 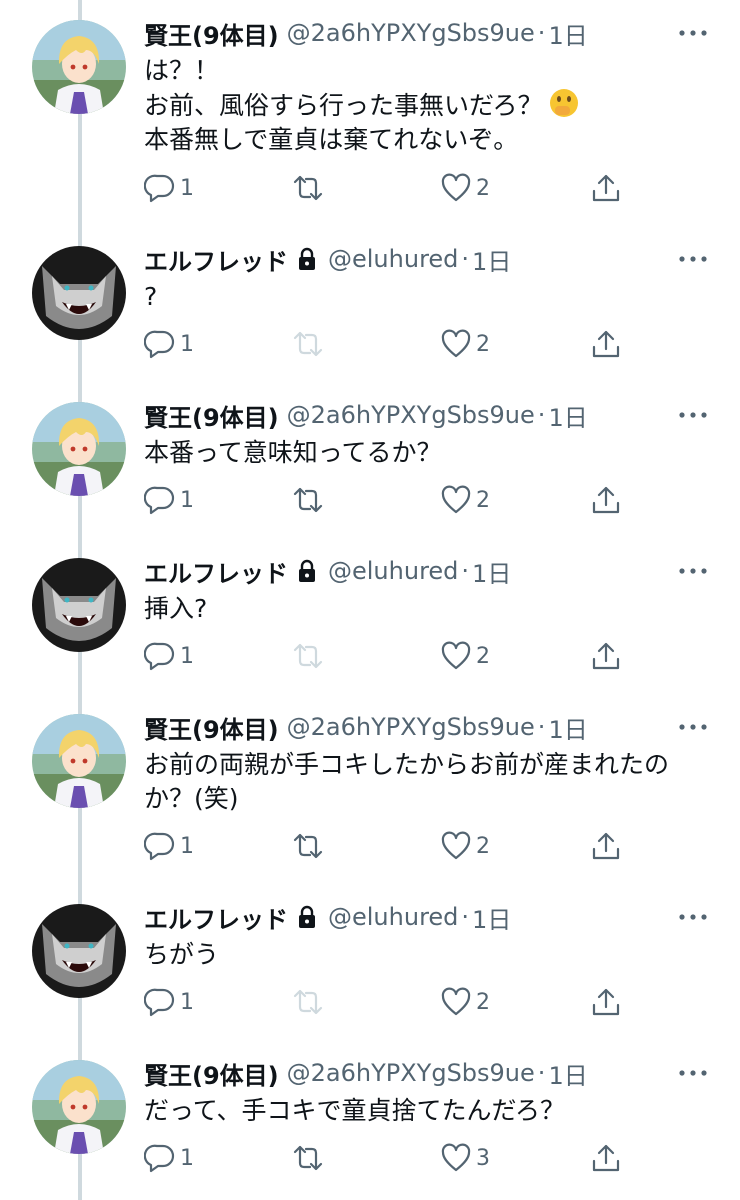 What do you see at coordinates (307, 570) in the screenshot?
I see `lock-icon` at bounding box center [307, 570].